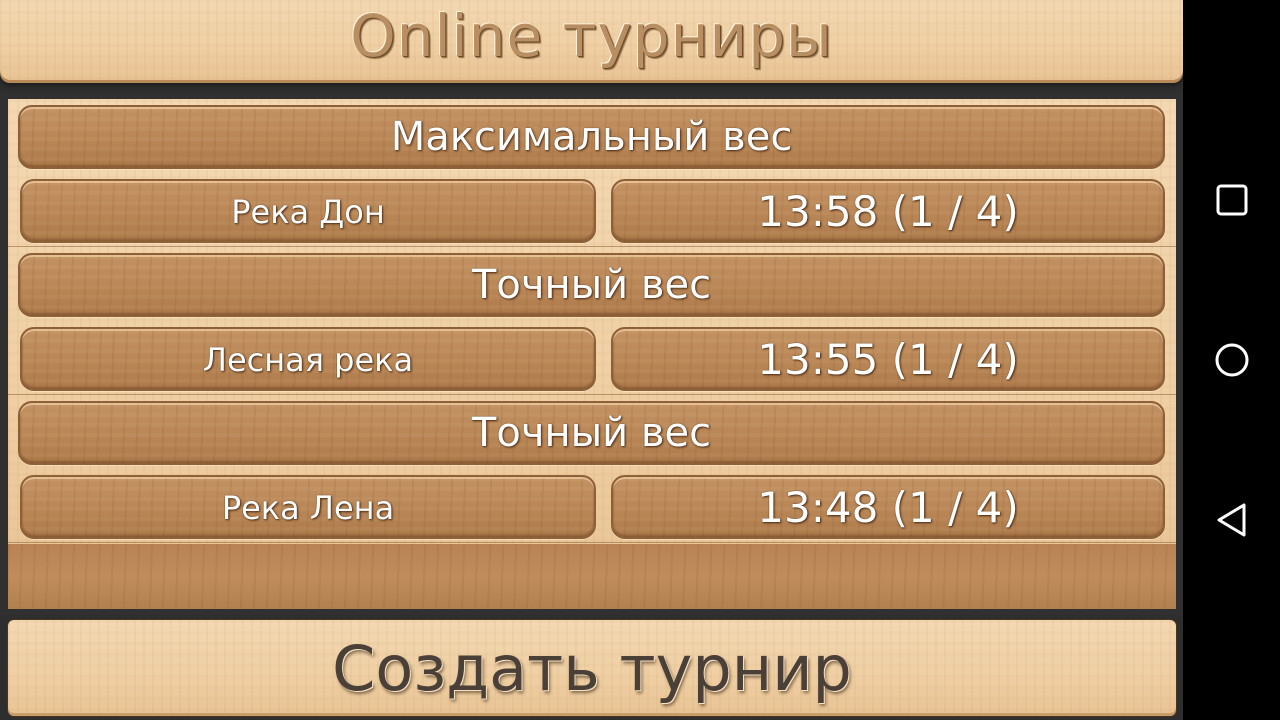 The width and height of the screenshot is (1280, 720). Describe the element at coordinates (888, 507) in the screenshot. I see `tournament-time-label: 13:48 (1 / 4)` at that location.